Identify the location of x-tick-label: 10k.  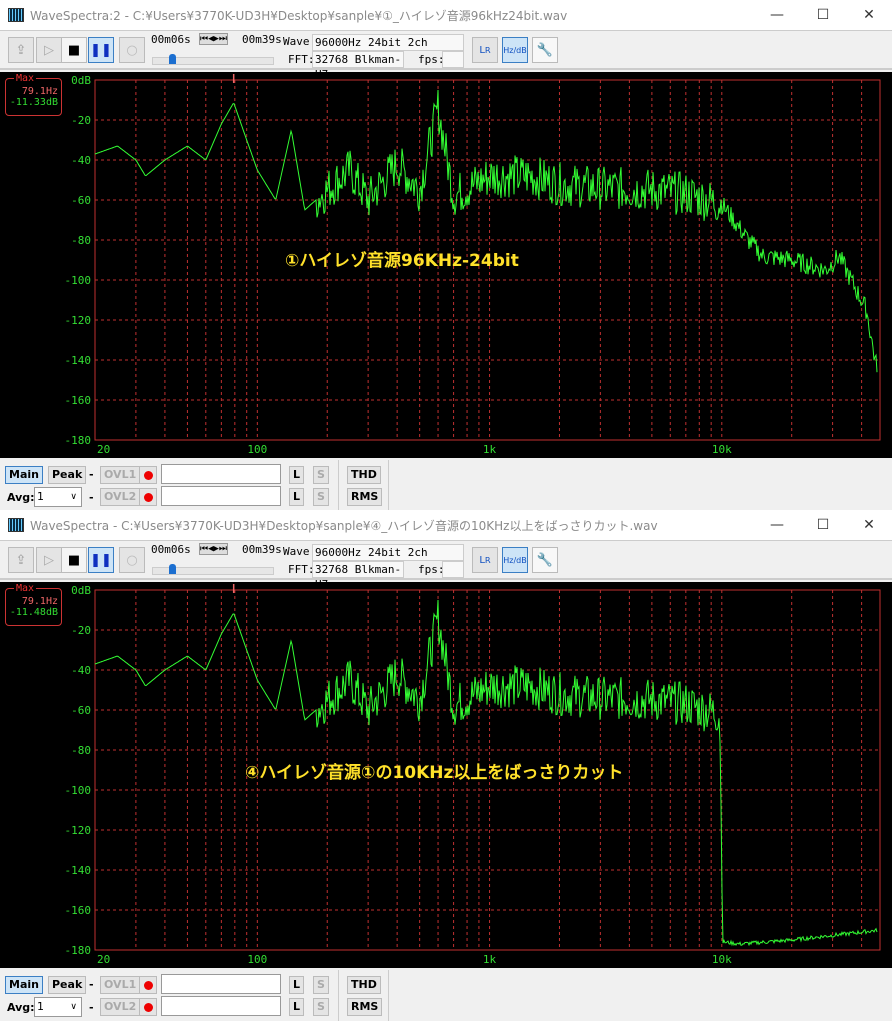
(722, 959).